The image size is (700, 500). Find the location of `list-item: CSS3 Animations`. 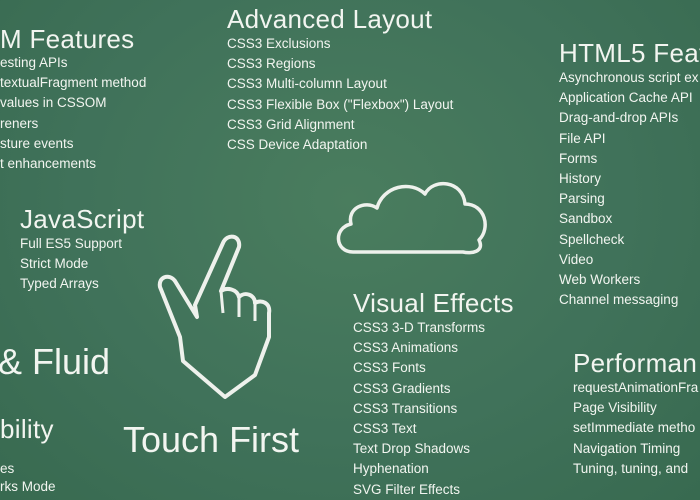

list-item: CSS3 Animations is located at coordinates (406, 348).